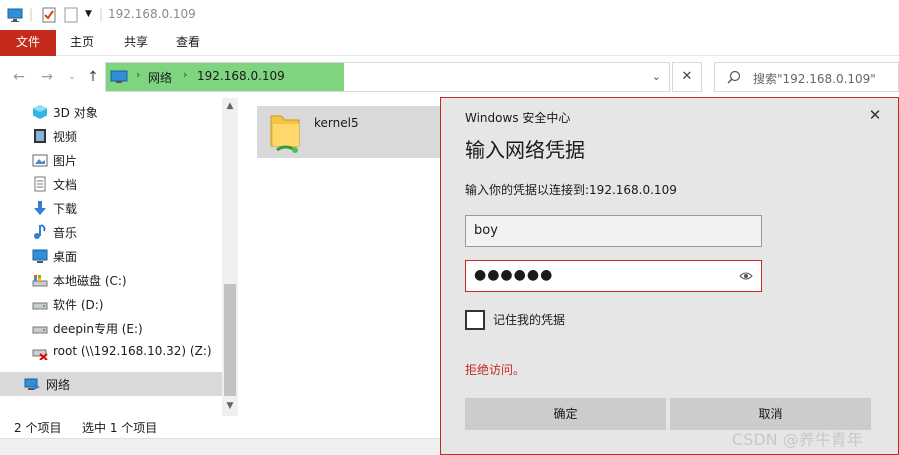  Describe the element at coordinates (571, 190) in the screenshot. I see `dialog-prompt: 输入你的凭据以连接到:192.168.0.109` at that location.